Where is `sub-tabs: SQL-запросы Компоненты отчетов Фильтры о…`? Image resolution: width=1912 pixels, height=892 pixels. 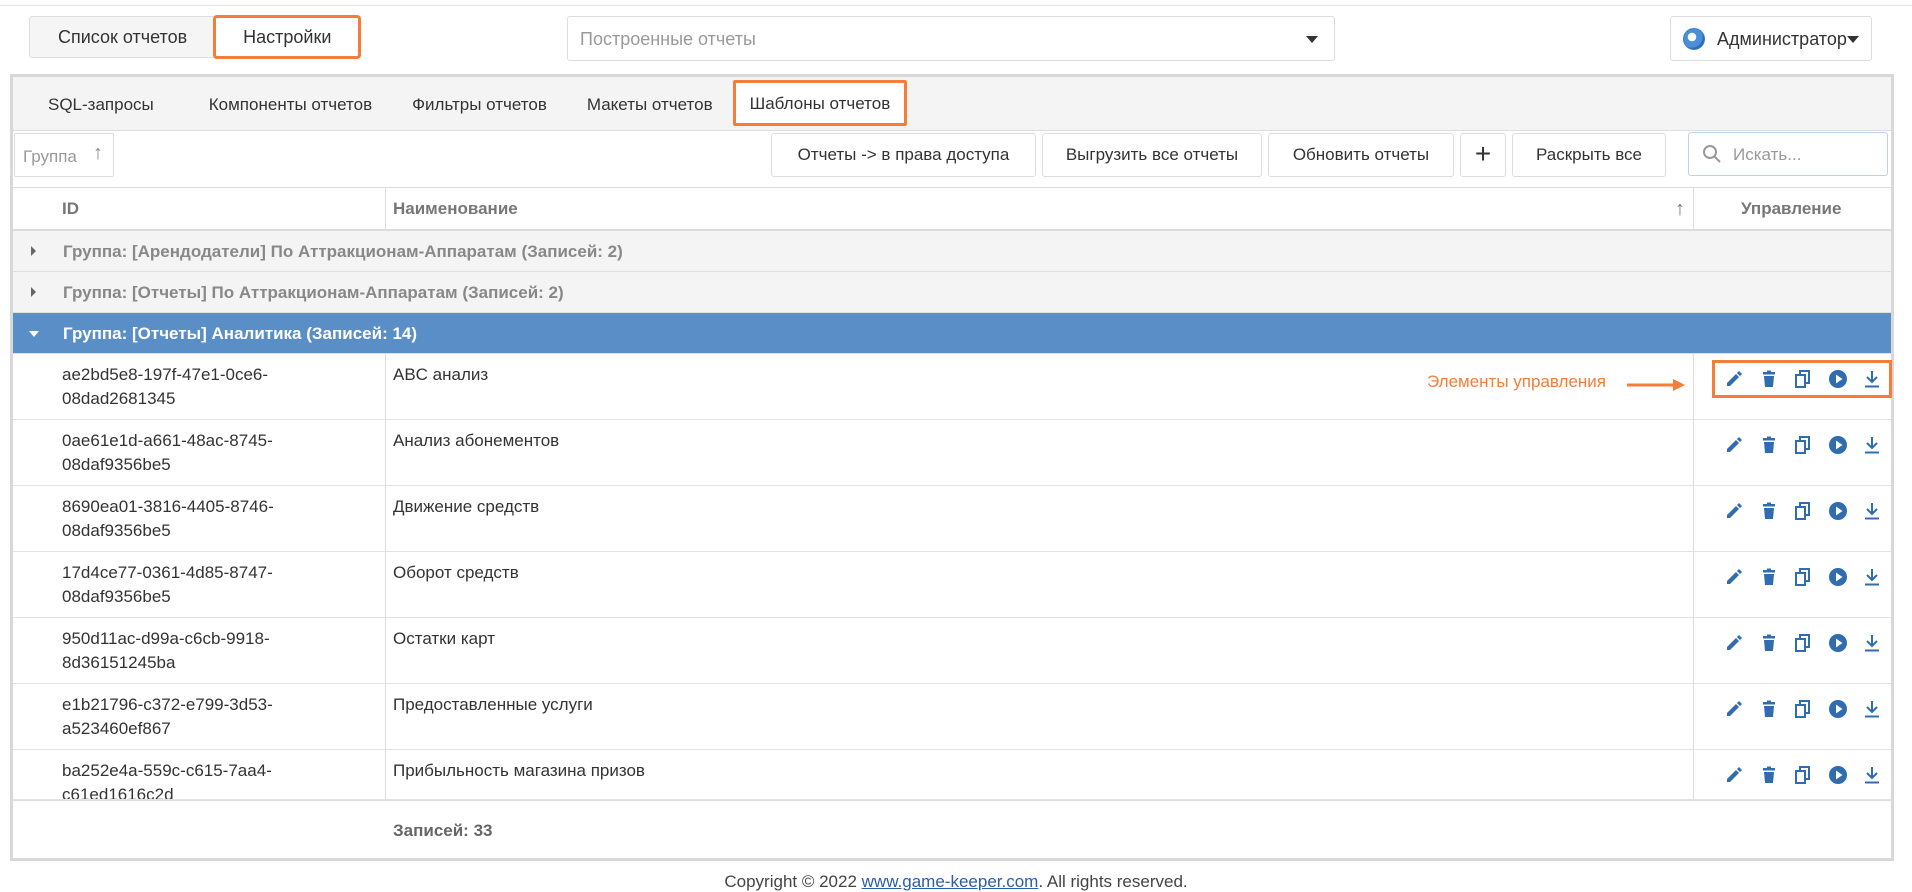 sub-tabs: SQL-запросы Компоненты отчетов Фильтры о… is located at coordinates (460, 103).